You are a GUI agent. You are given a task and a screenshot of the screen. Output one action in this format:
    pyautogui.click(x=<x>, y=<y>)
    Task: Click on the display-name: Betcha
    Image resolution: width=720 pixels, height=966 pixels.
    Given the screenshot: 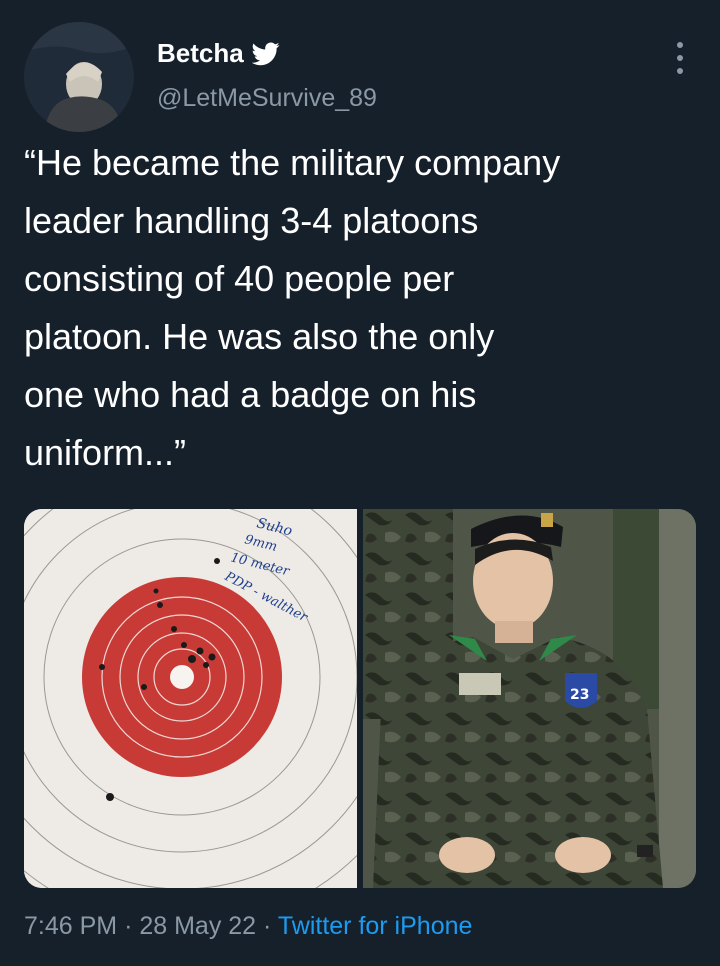 What is the action you would take?
    pyautogui.click(x=200, y=53)
    